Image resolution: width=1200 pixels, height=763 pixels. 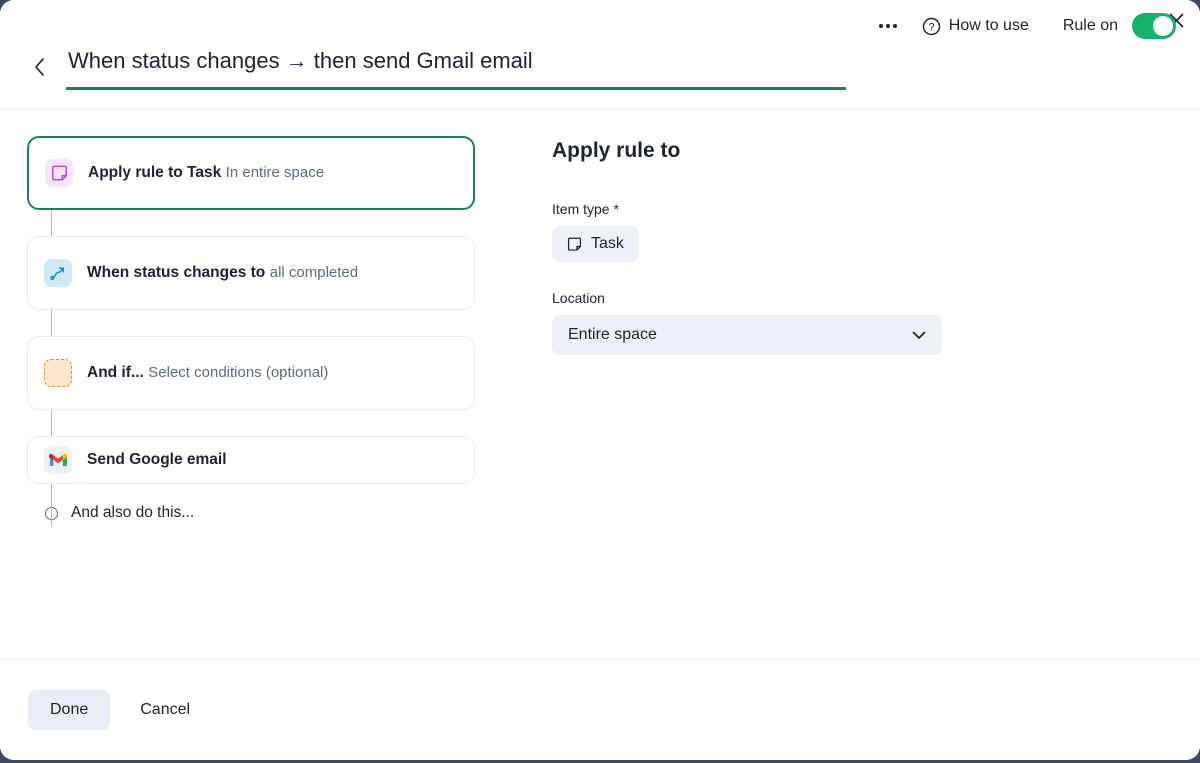 I want to click on location-field: Location Entire space, so click(x=876, y=322).